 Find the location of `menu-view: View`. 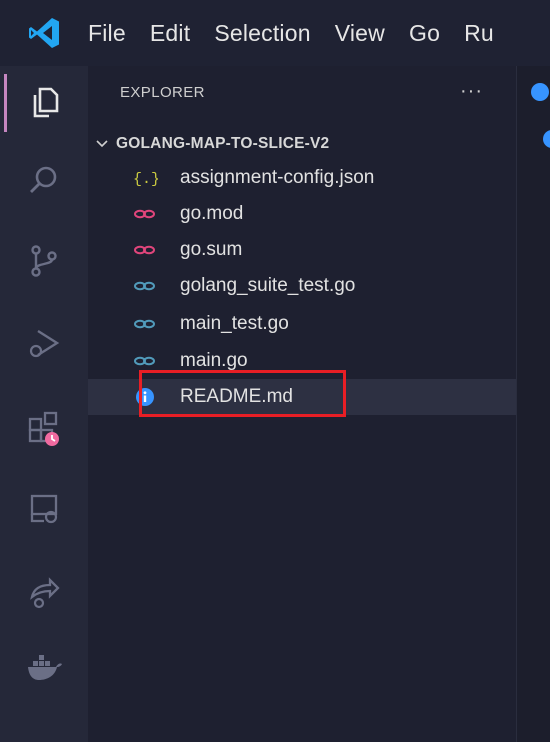

menu-view: View is located at coordinates (360, 33).